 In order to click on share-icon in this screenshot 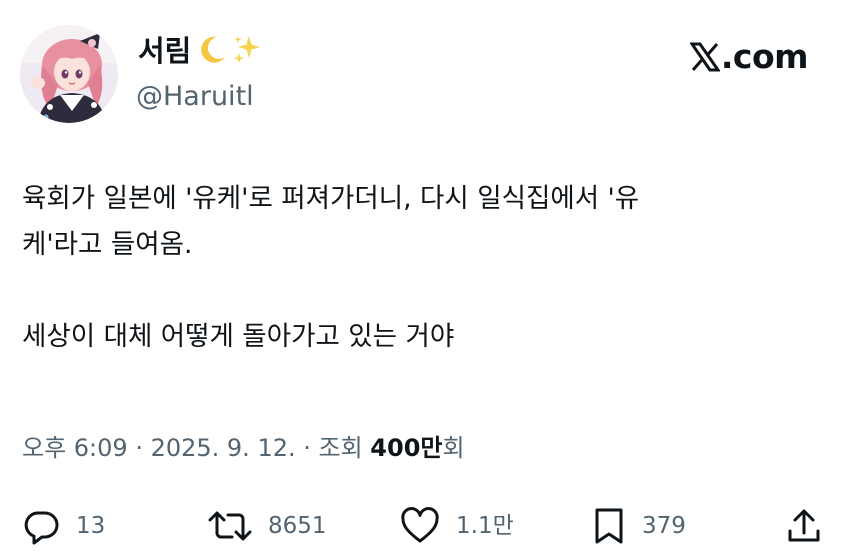, I will do `click(804, 526)`.